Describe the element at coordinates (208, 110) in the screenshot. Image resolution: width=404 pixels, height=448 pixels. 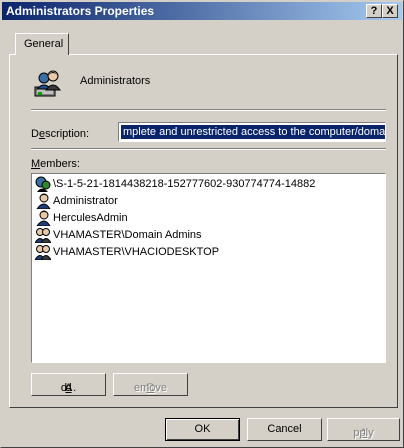
I see `separator-top` at that location.